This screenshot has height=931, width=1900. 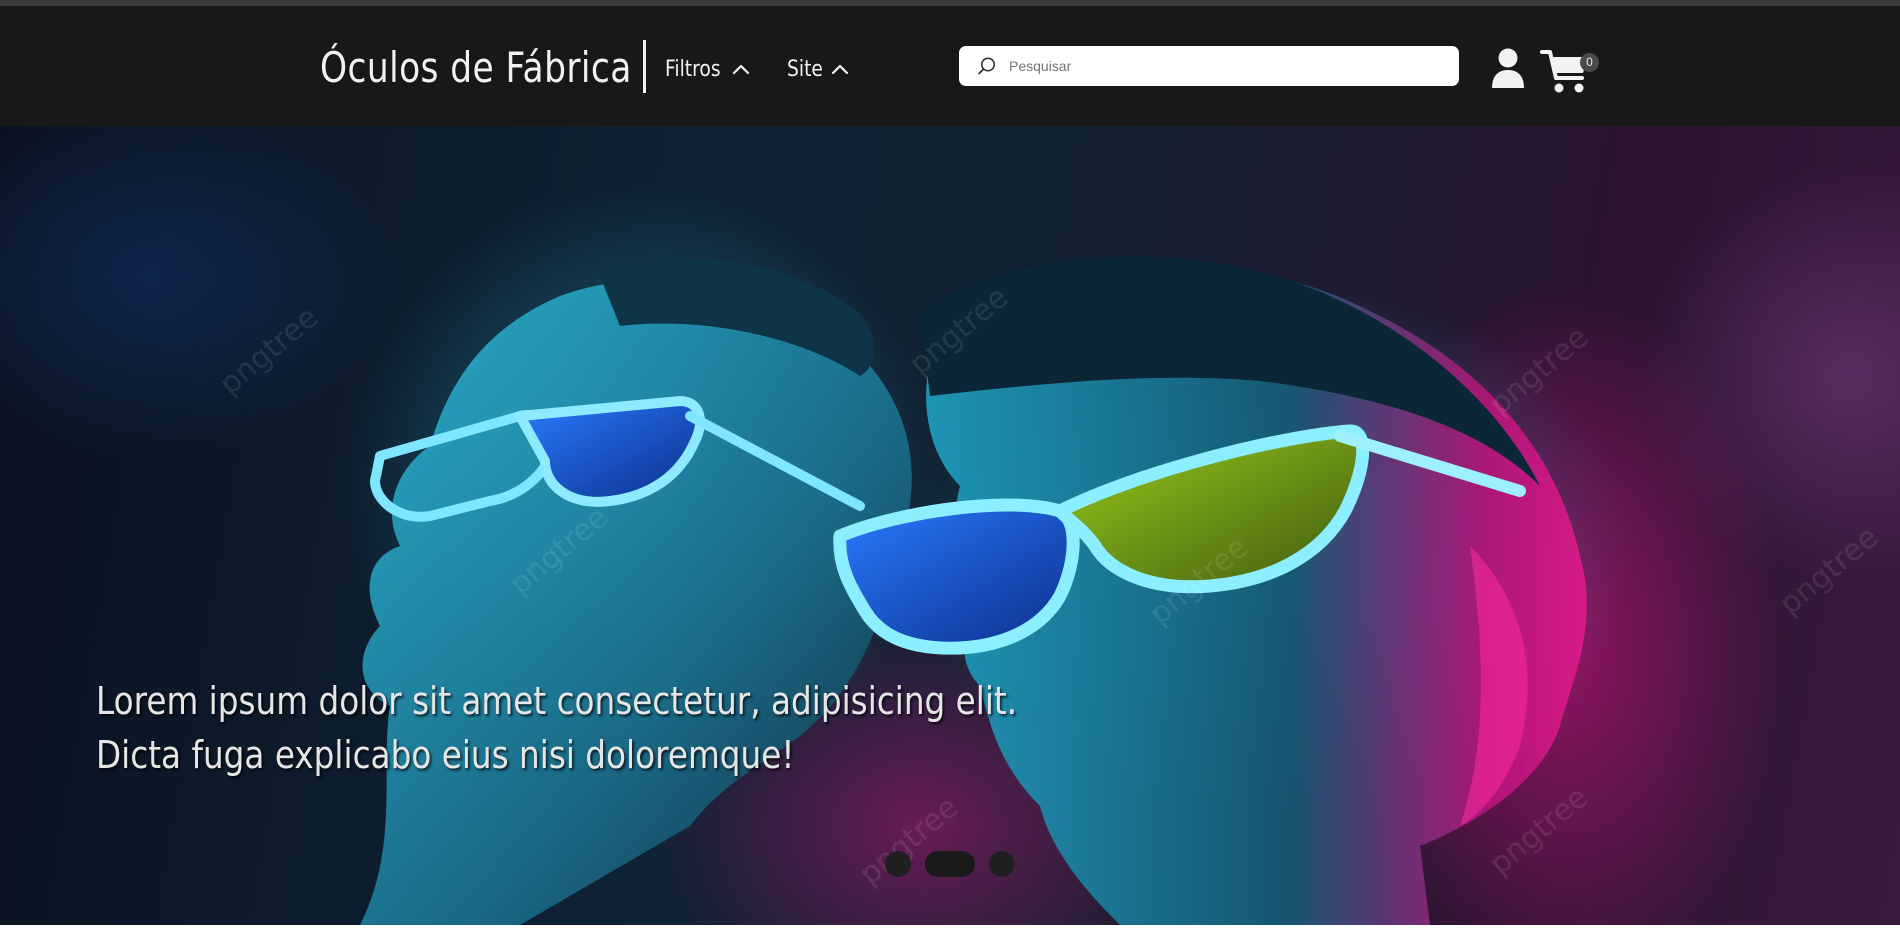 I want to click on user-icon, so click(x=1508, y=69).